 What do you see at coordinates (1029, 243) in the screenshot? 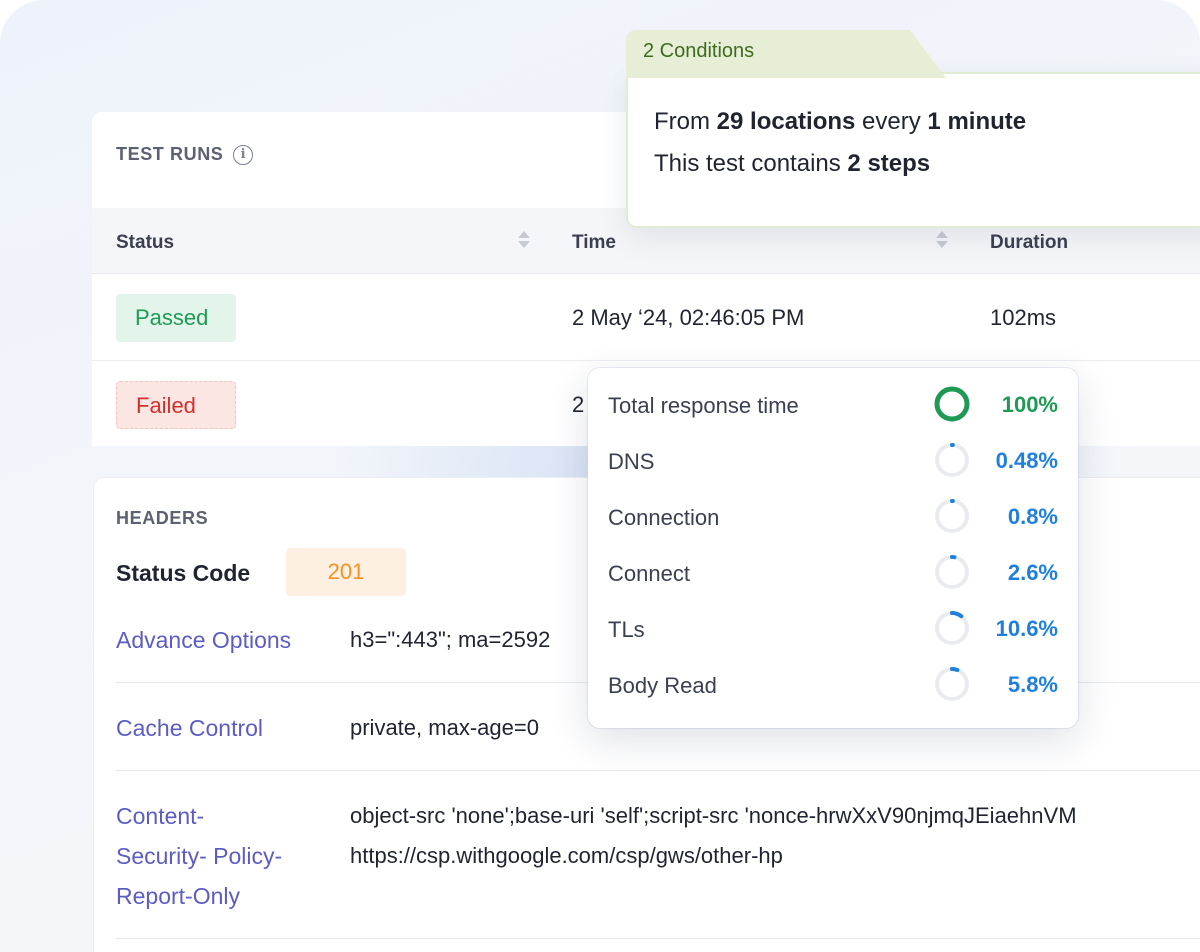
I see `column-header-duration: Duration` at bounding box center [1029, 243].